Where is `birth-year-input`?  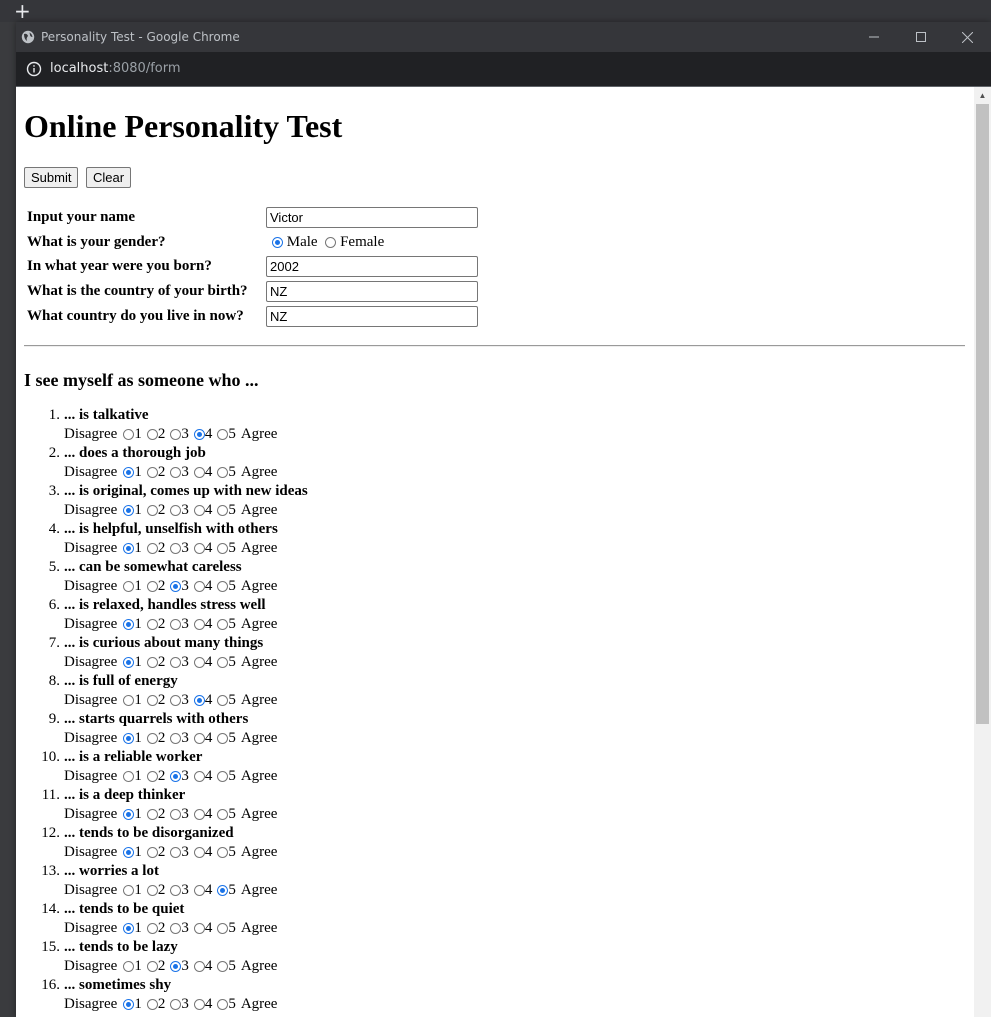 birth-year-input is located at coordinates (372, 266).